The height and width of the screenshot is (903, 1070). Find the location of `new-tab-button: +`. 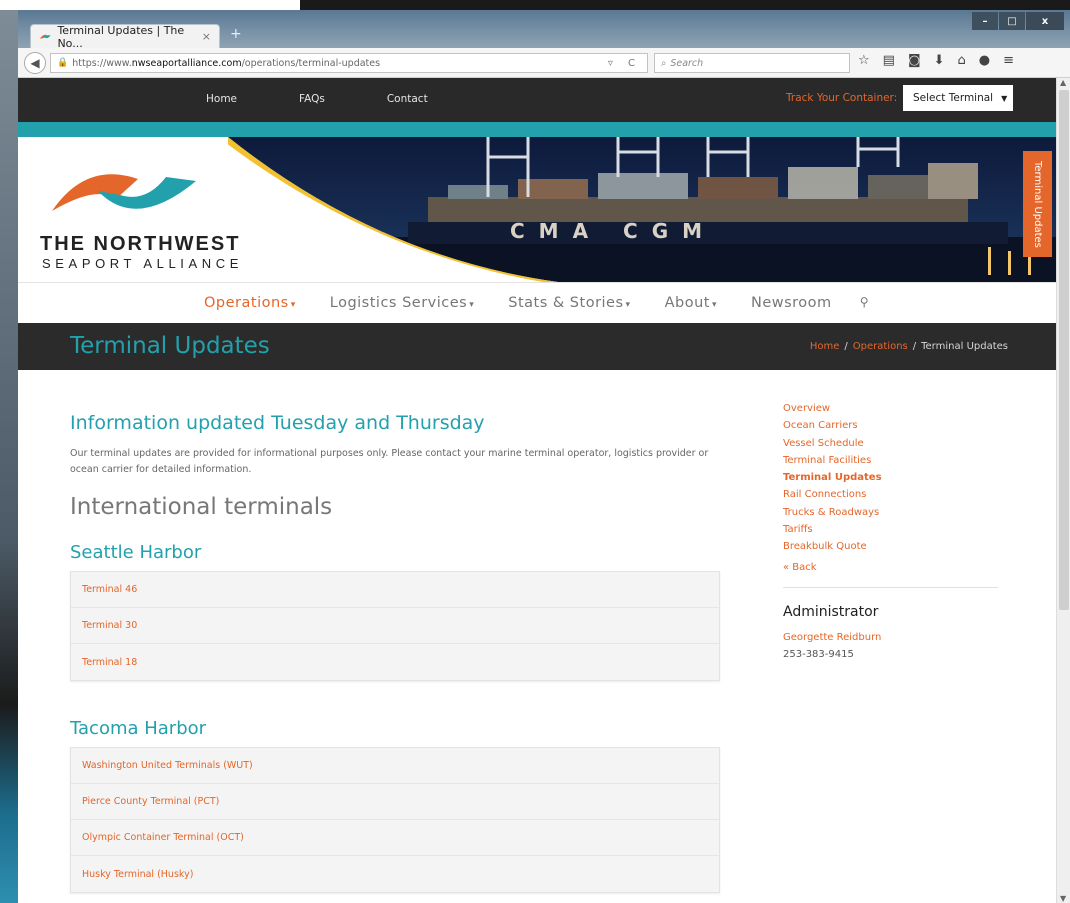

new-tab-button: + is located at coordinates (236, 34).